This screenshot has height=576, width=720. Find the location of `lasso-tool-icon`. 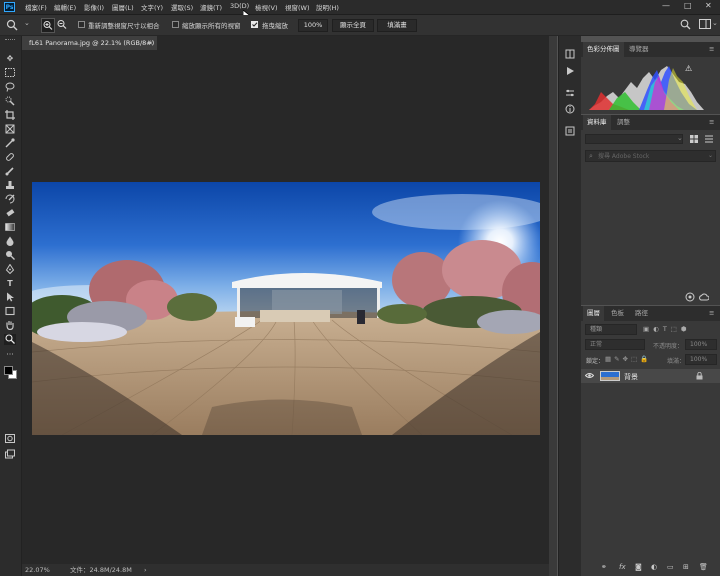

lasso-tool-icon is located at coordinates (10, 87).